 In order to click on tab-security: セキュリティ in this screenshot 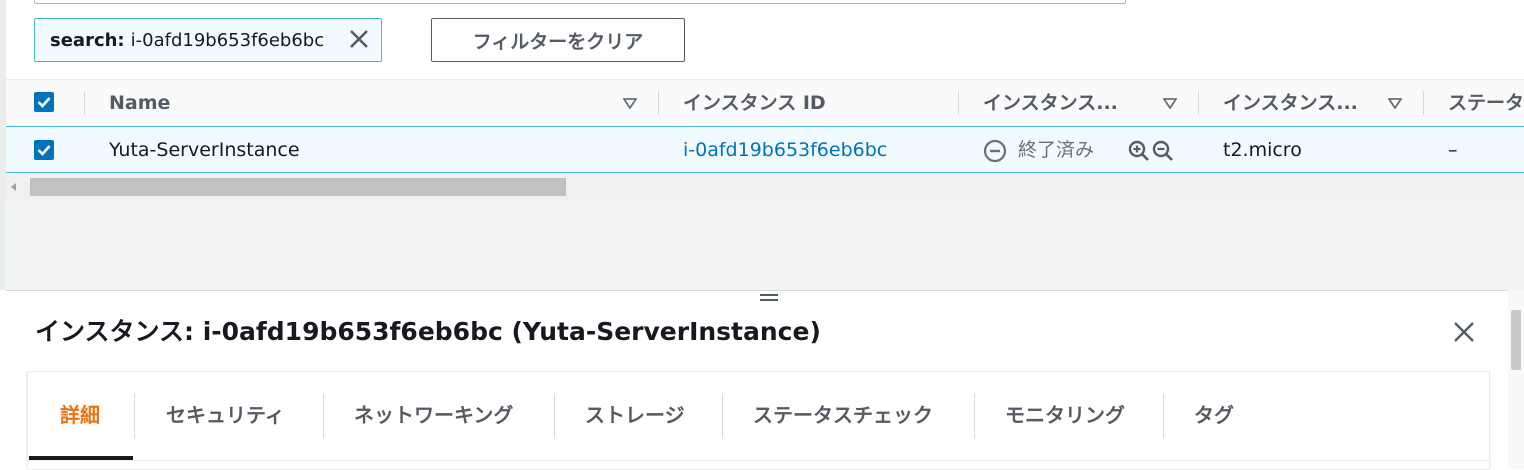, I will do `click(225, 415)`.